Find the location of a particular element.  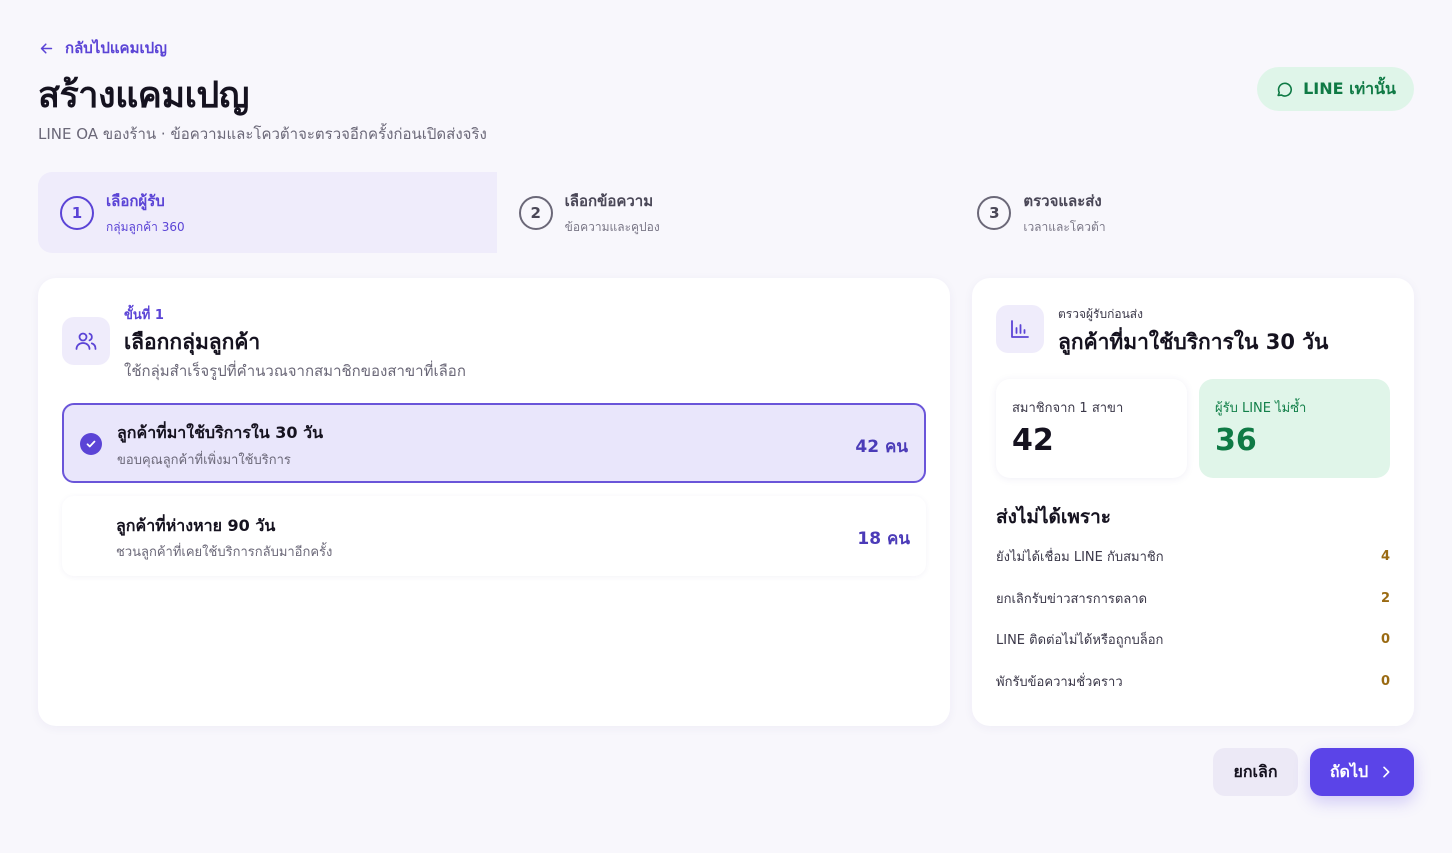

members-label: สมาชิกจาก 1 สาขา is located at coordinates (1068, 408).